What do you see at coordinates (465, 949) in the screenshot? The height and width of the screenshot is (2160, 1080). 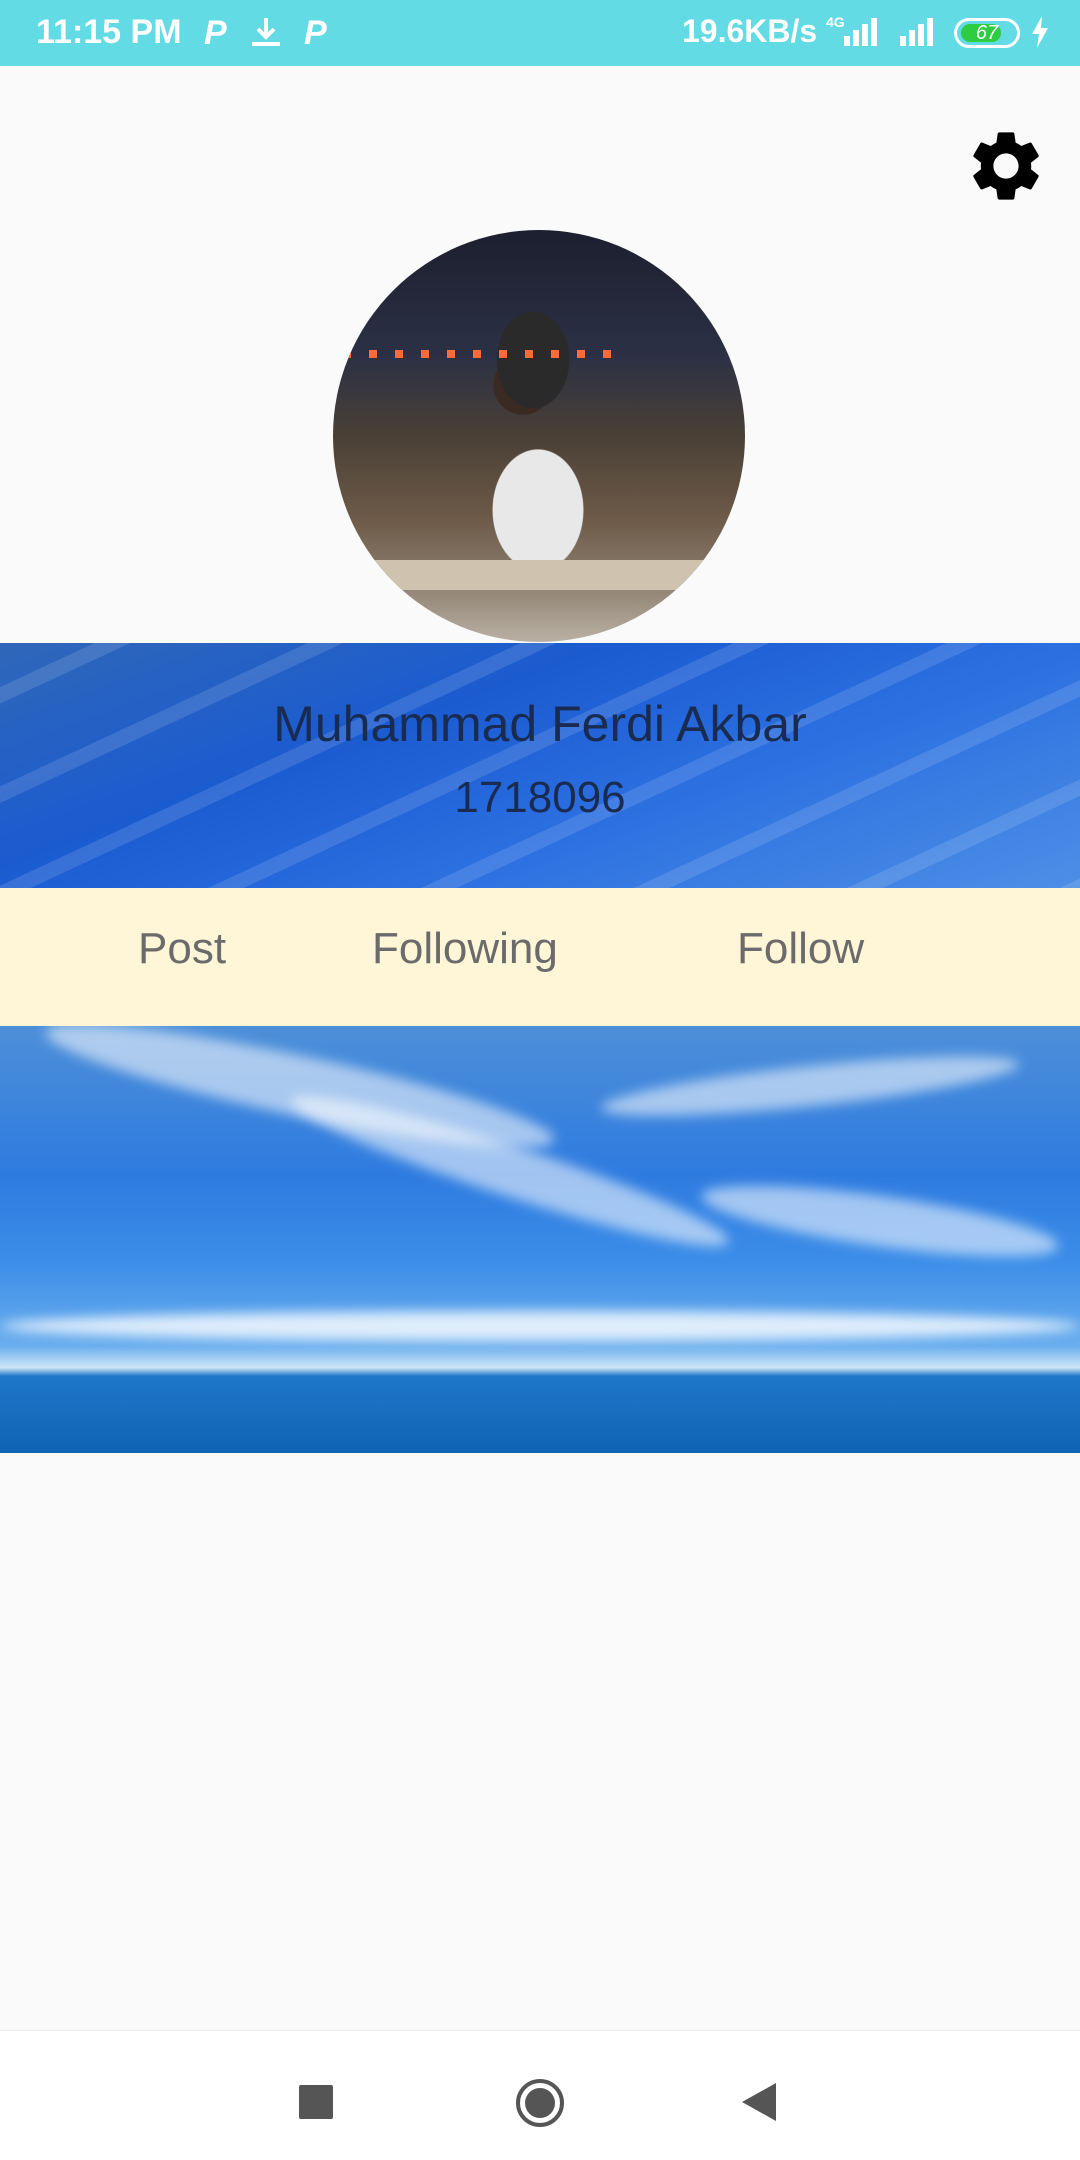 I see `tab-following: Following` at bounding box center [465, 949].